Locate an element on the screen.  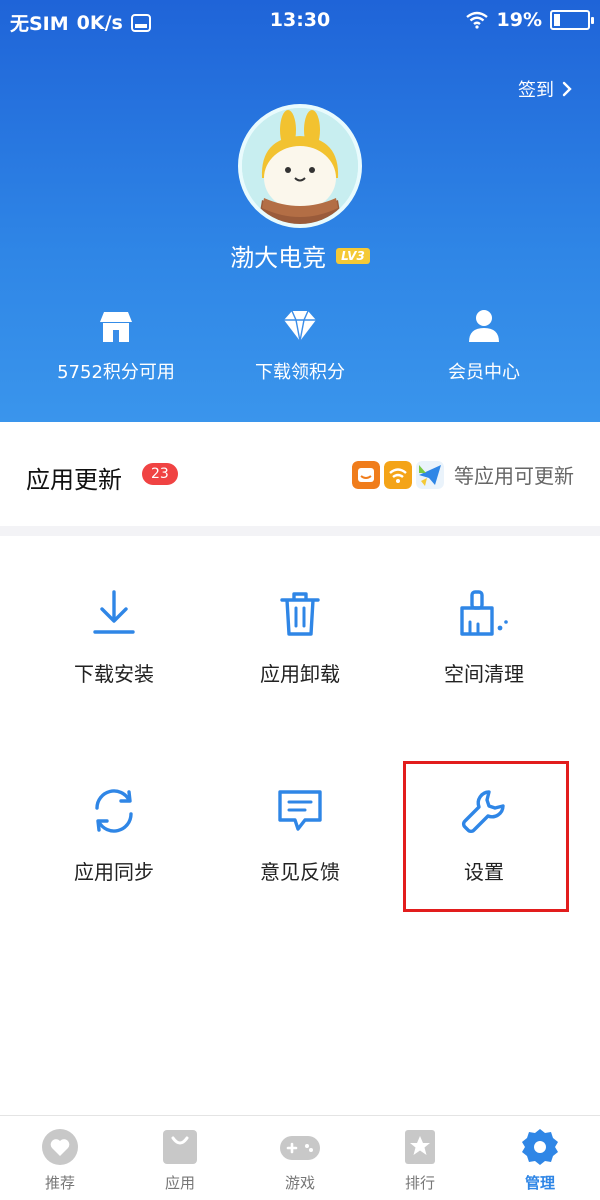
battery-icon is located at coordinates (572, 20).